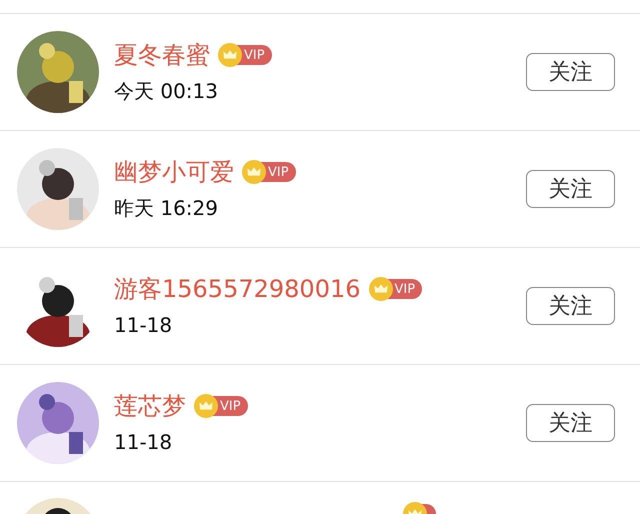 The width and height of the screenshot is (640, 514). I want to click on user-name: 游客1565572980016, so click(237, 289).